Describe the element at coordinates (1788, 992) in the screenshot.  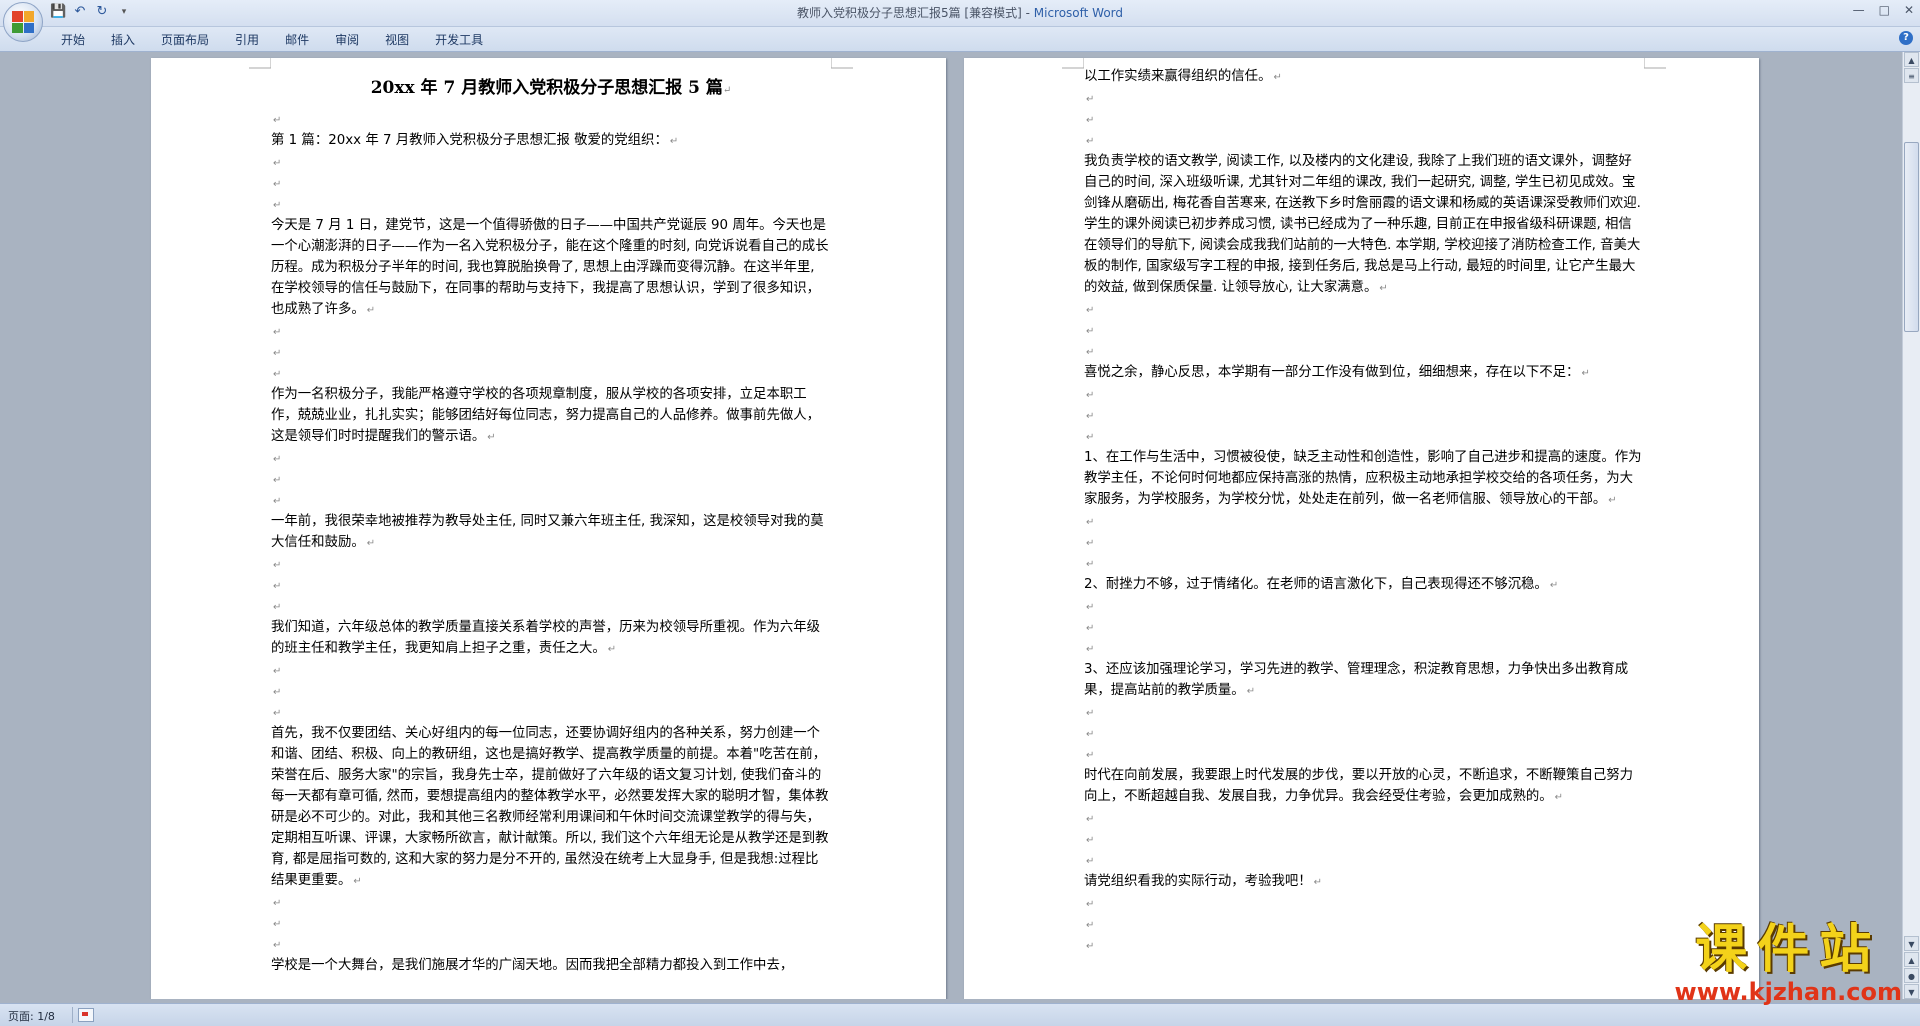
I see `watermark-url: www.kjzhan.com` at that location.